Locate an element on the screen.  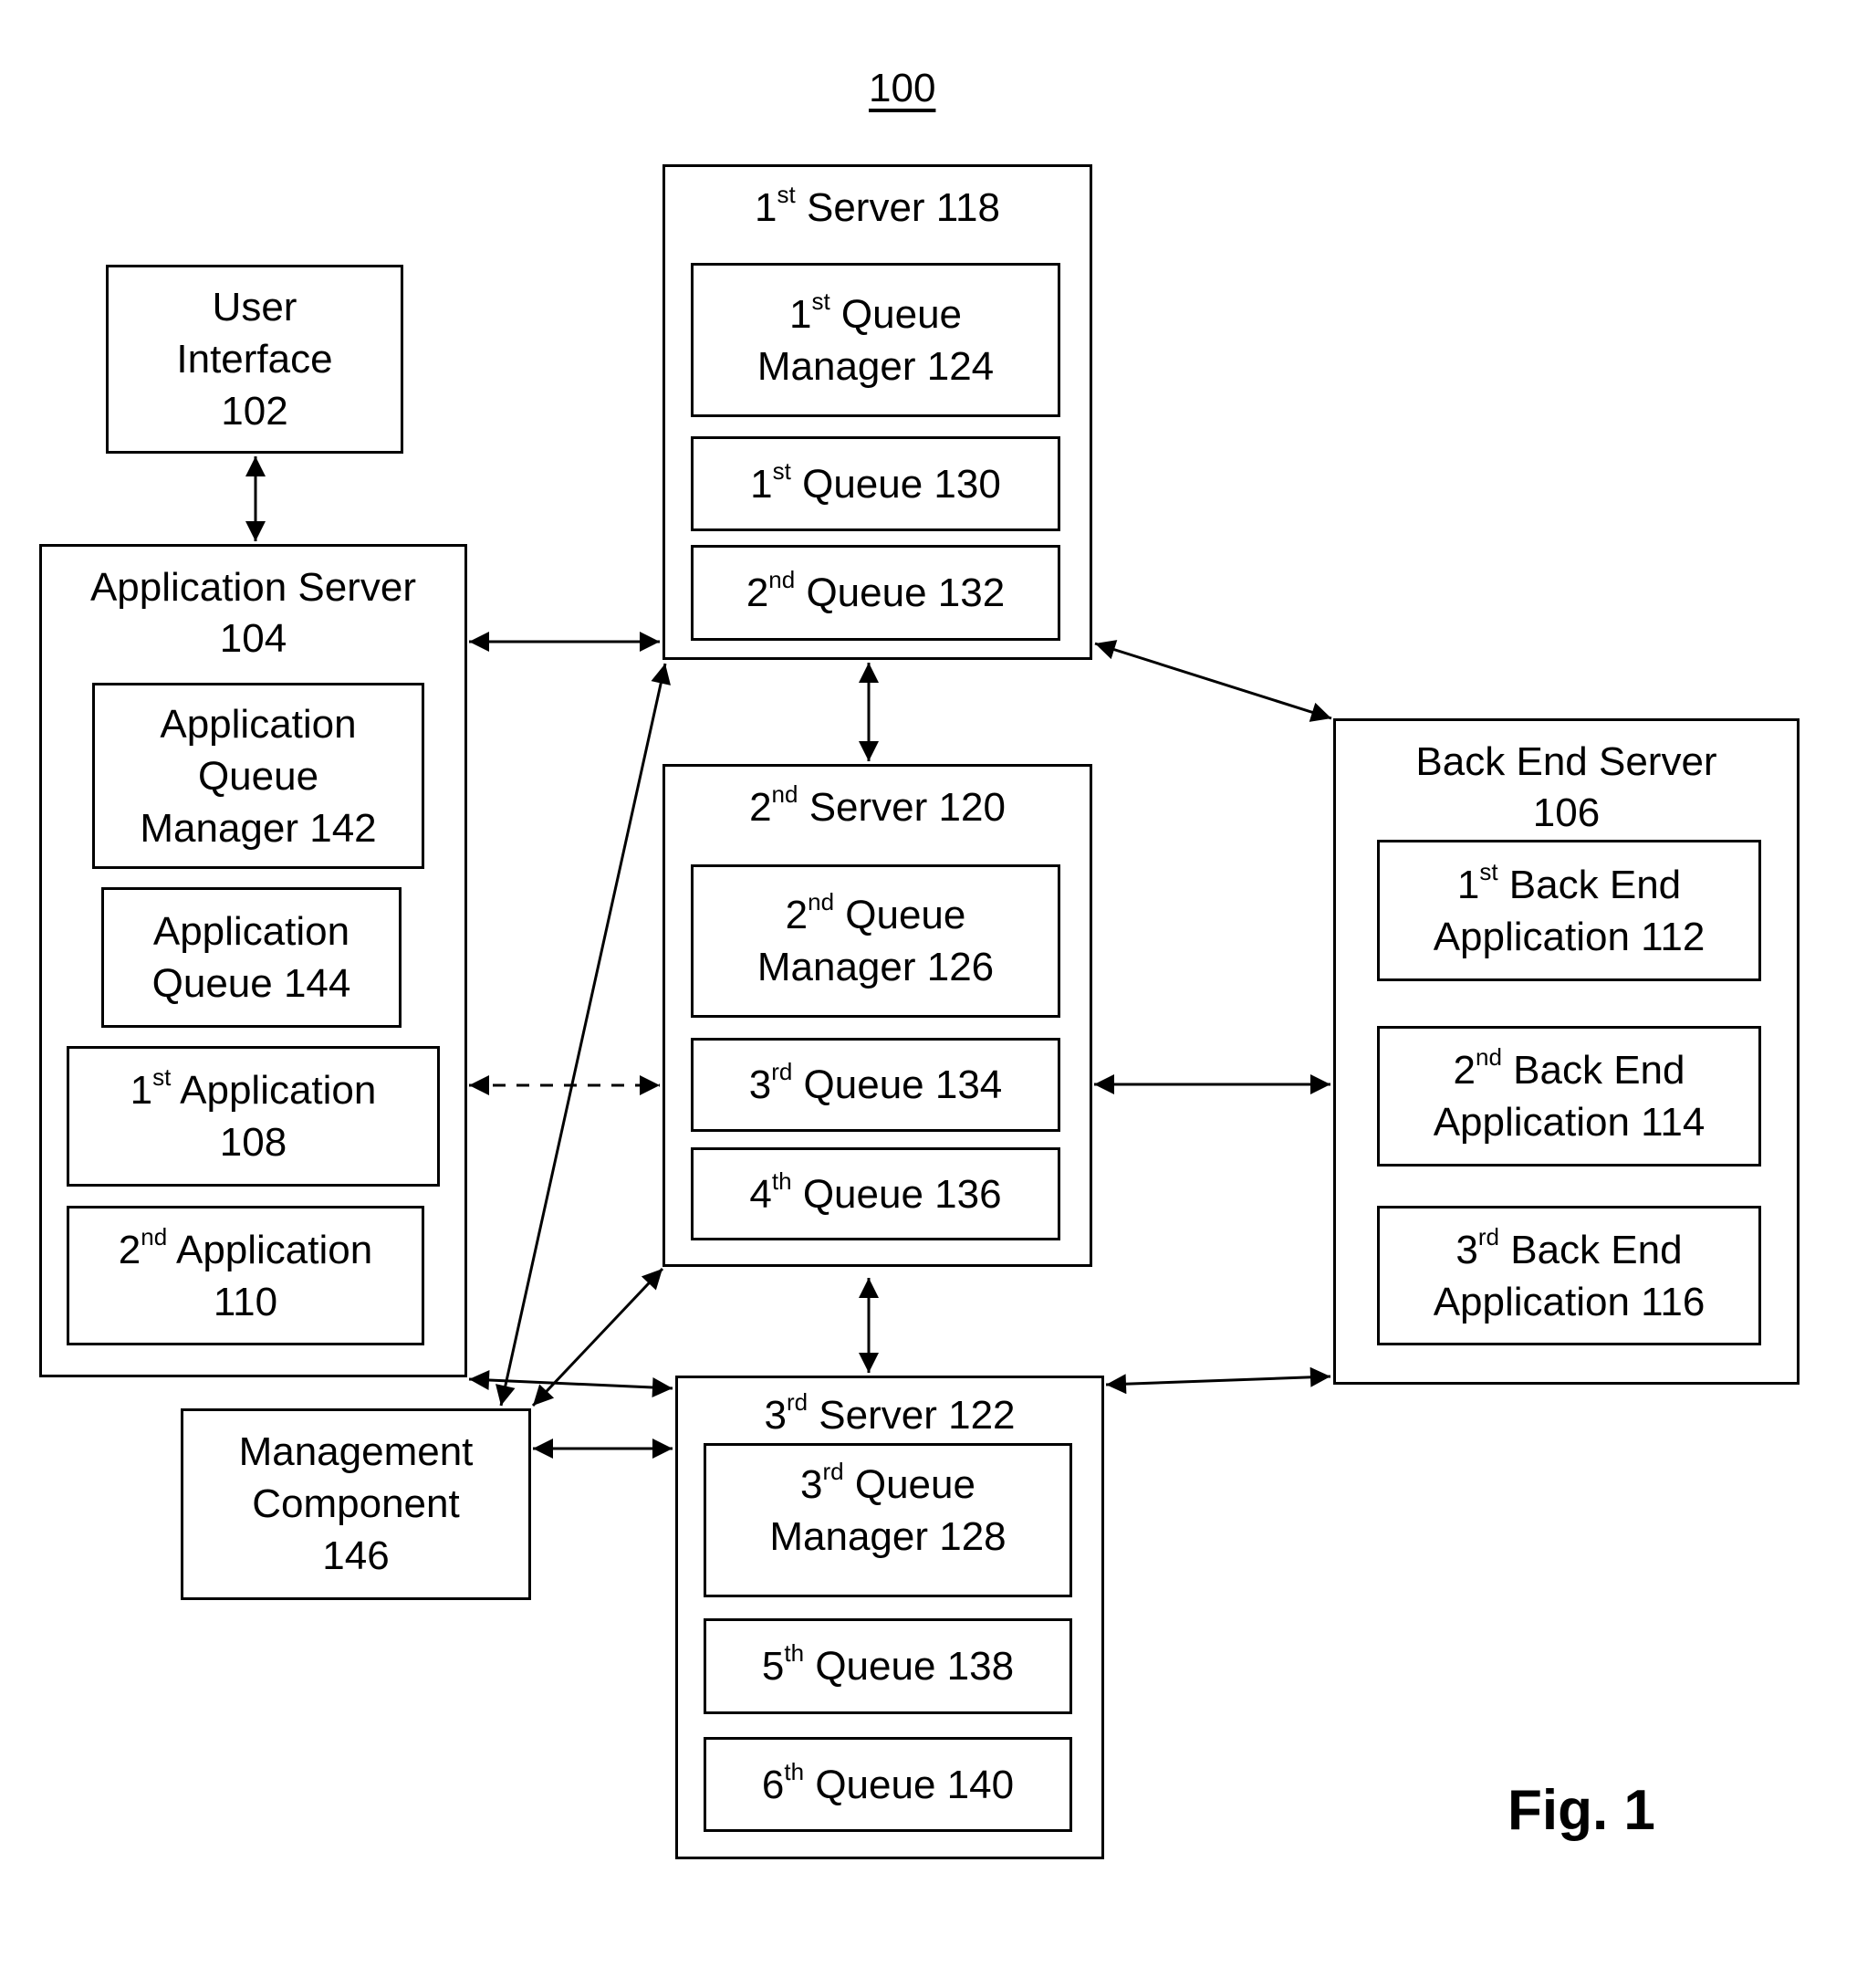
mgmt-line2: Component is located at coordinates (356, 1503).